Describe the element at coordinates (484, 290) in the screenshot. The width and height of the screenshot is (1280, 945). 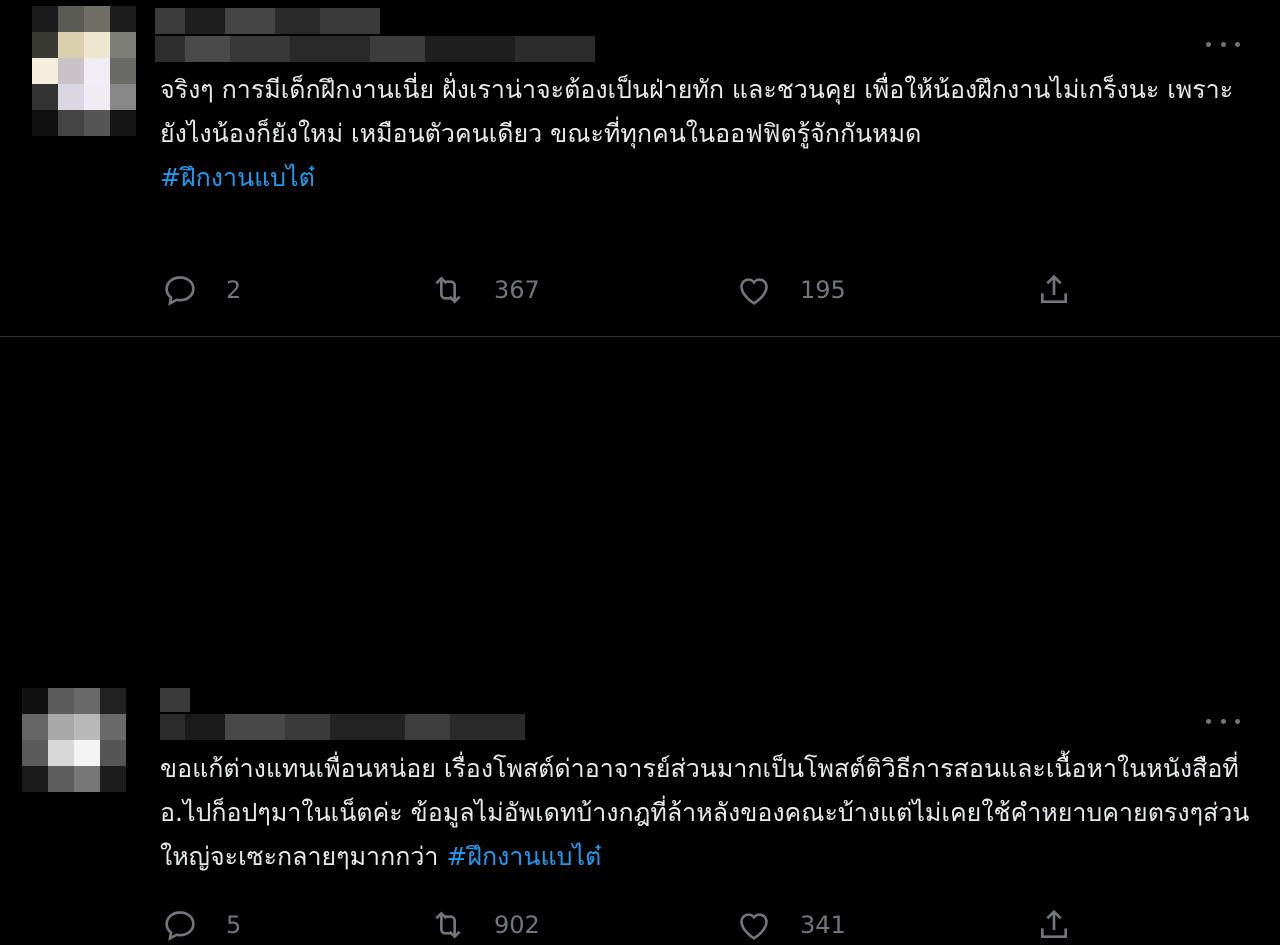
I see `retweet-button: 367` at that location.